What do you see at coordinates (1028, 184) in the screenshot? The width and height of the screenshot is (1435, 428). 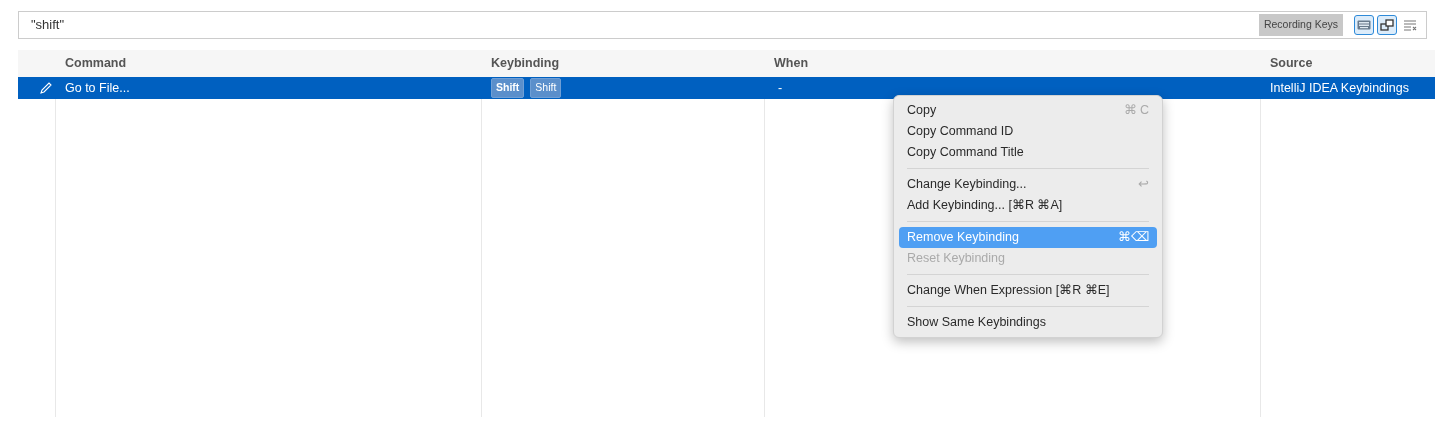 I see `menu-item: Change Keybinding... ↩` at bounding box center [1028, 184].